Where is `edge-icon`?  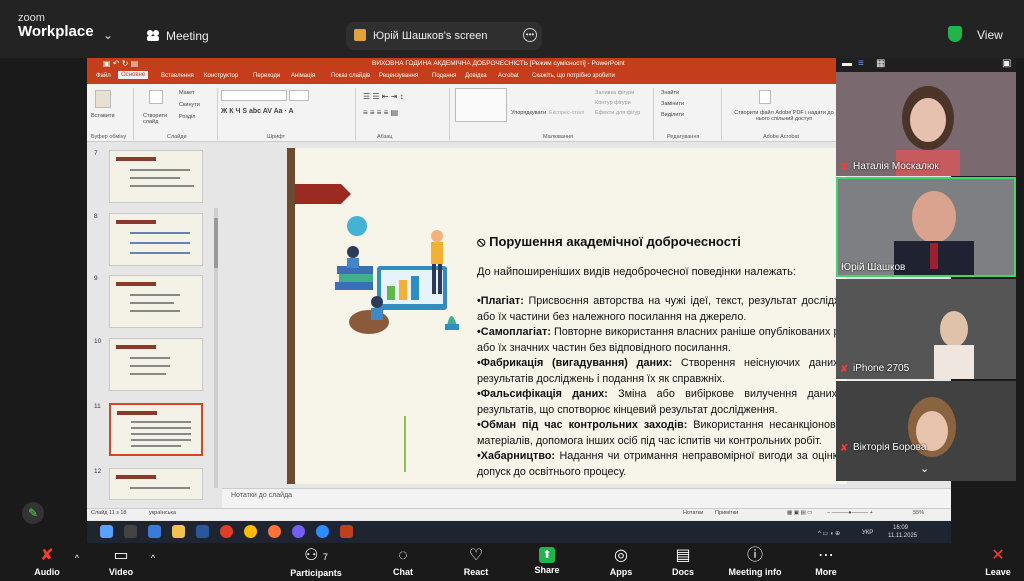
edge-icon is located at coordinates (154, 531).